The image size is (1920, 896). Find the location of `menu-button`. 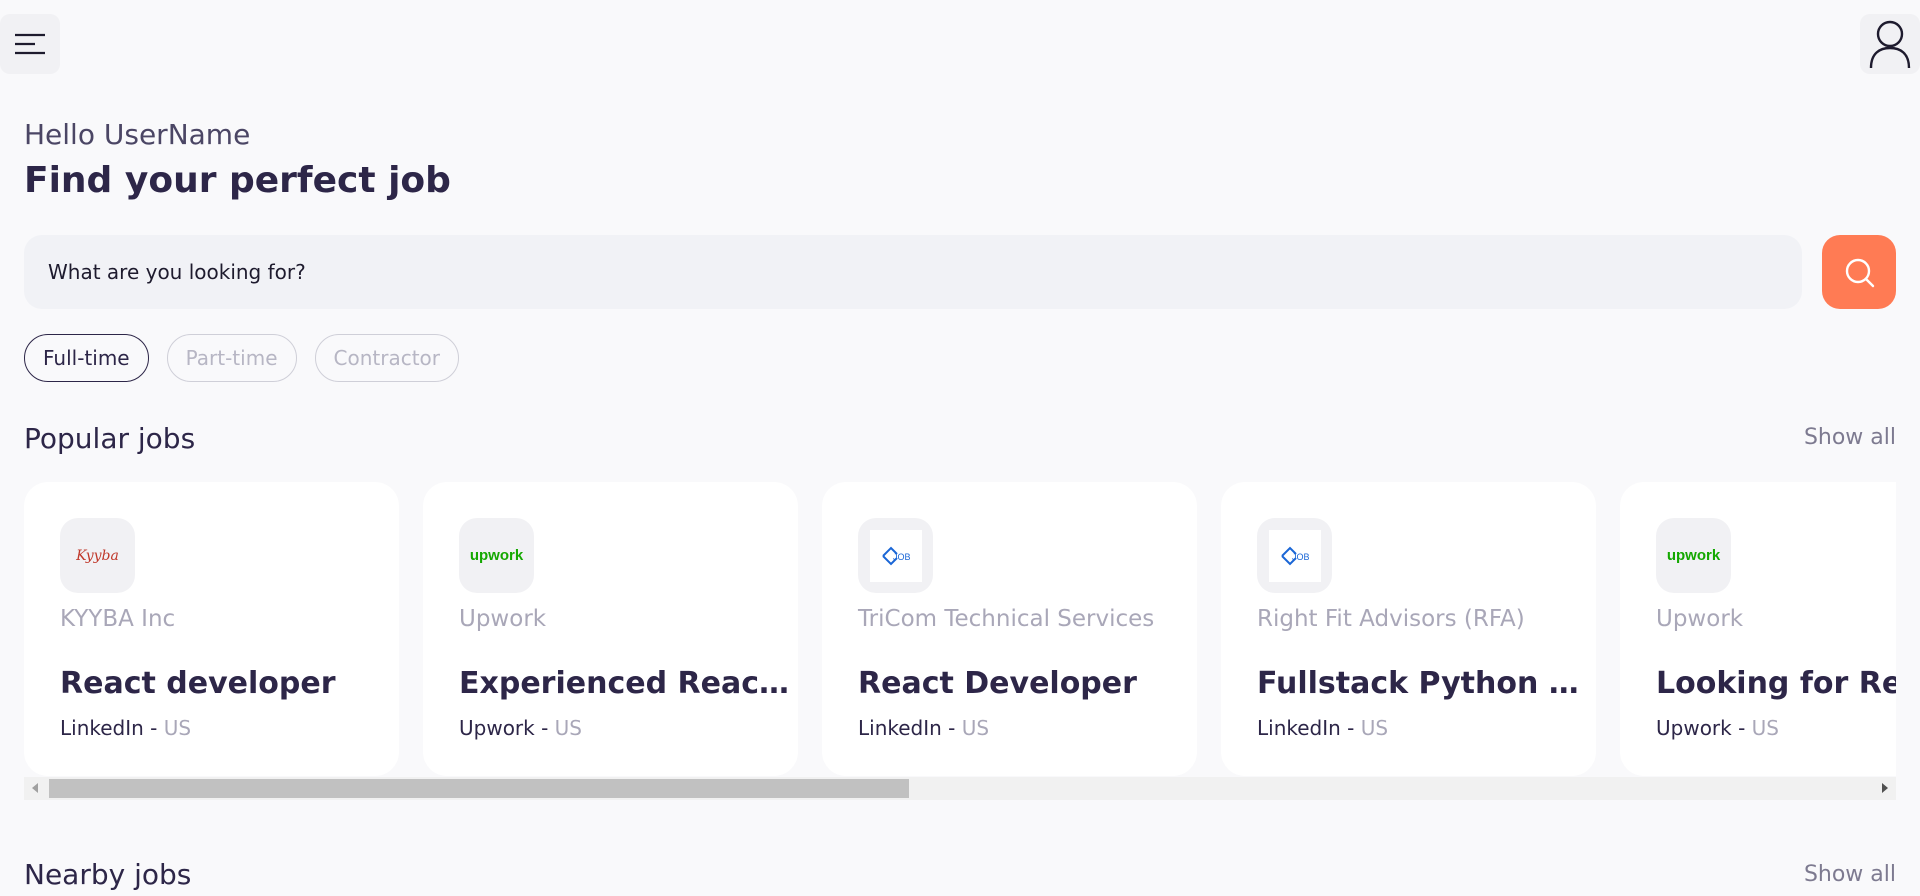

menu-button is located at coordinates (30, 44).